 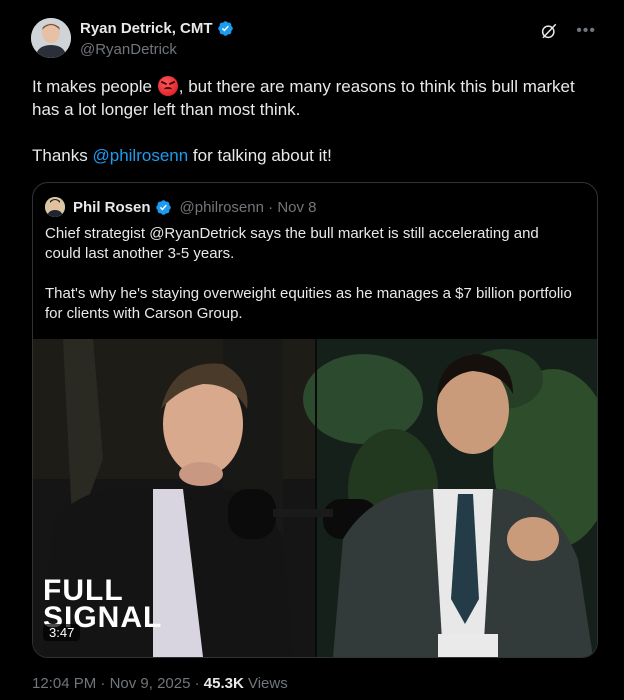 I want to click on views-label: Views, so click(x=265, y=683).